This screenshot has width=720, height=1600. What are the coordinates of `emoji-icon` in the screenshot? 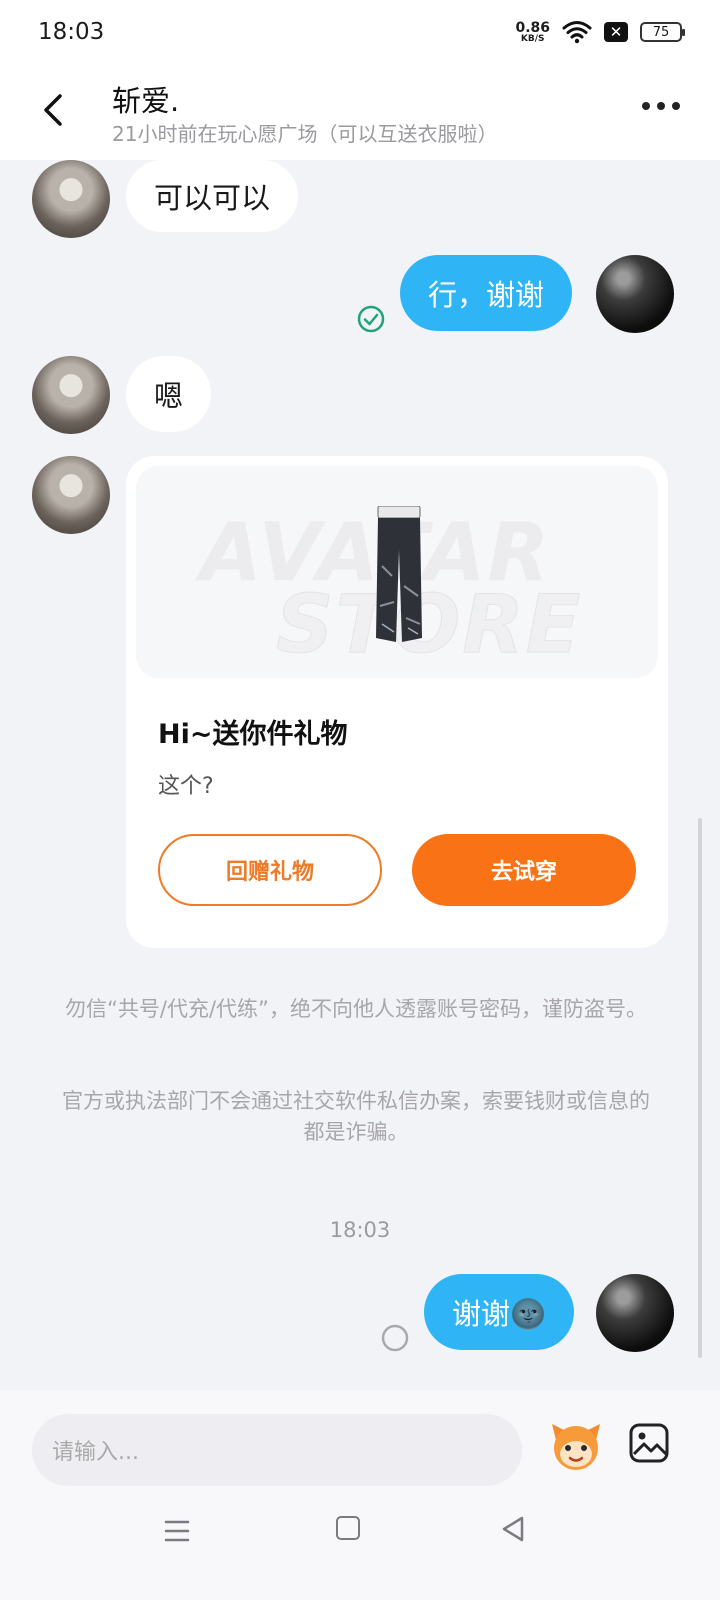 It's located at (576, 1446).